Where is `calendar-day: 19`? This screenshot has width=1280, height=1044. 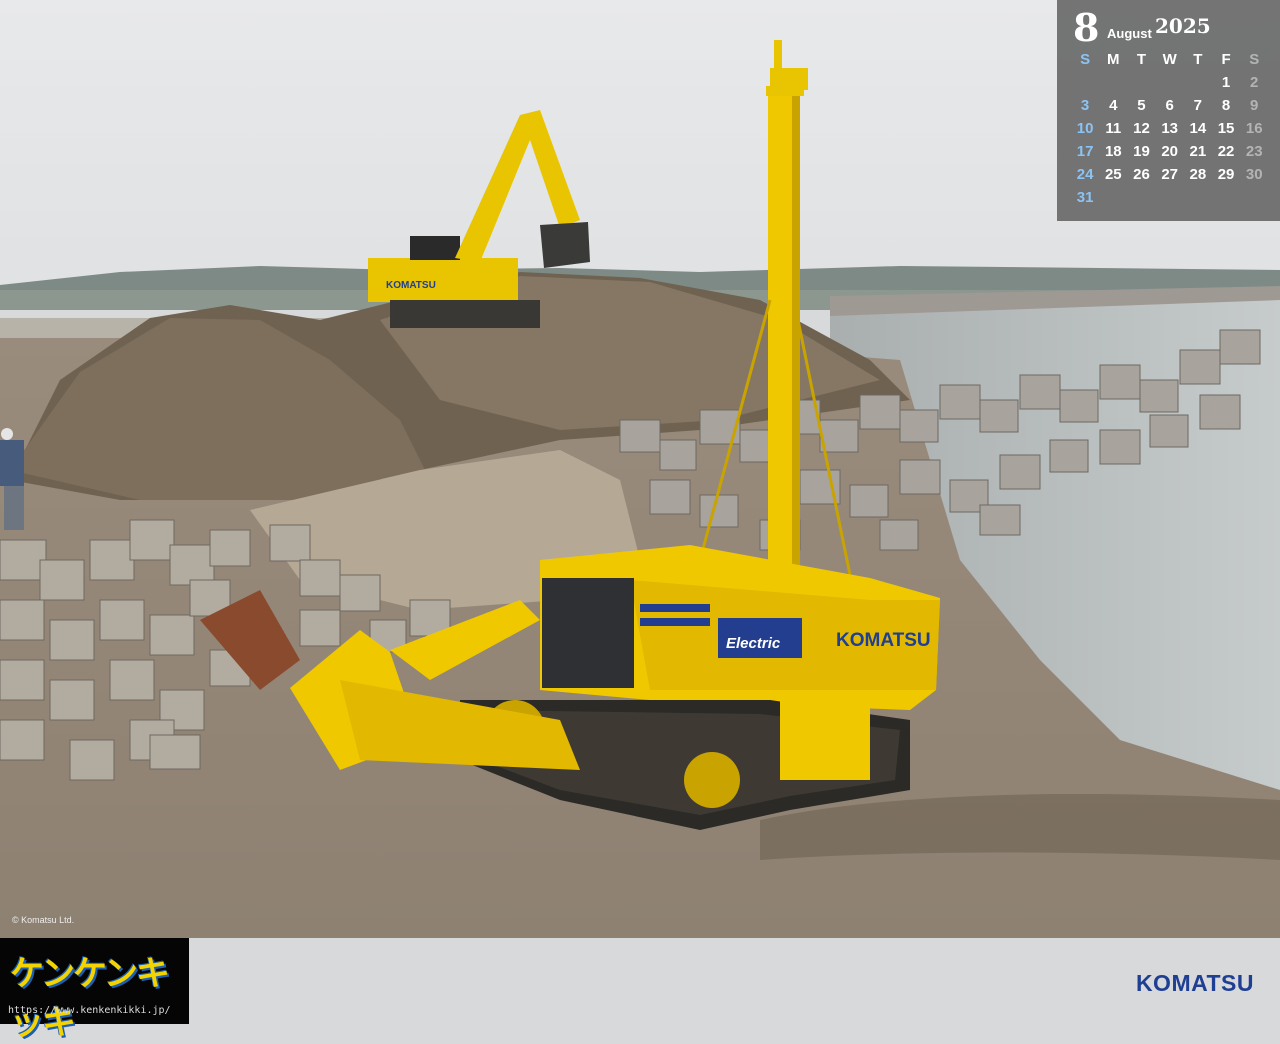
calendar-day: 19 is located at coordinates (1141, 151).